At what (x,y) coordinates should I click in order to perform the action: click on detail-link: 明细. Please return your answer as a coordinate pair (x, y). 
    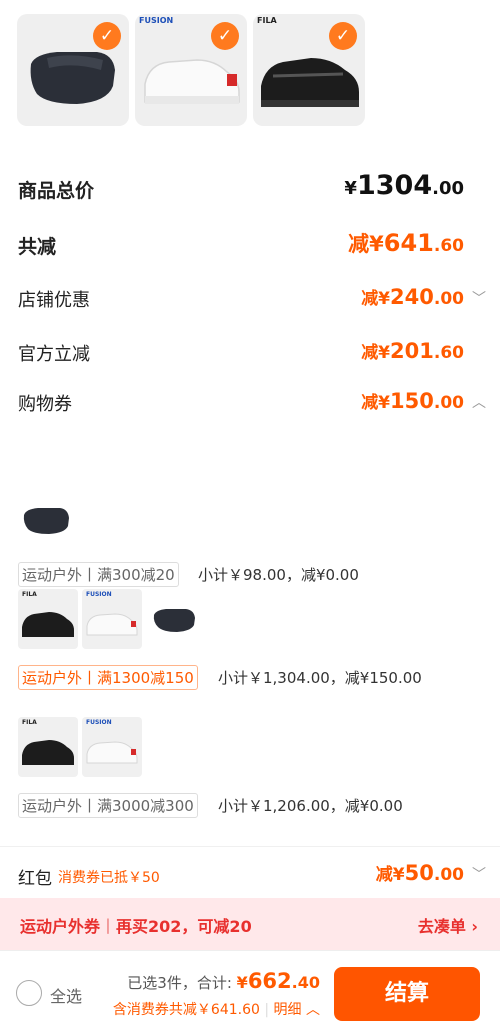
    Looking at the image, I should click on (288, 1010).